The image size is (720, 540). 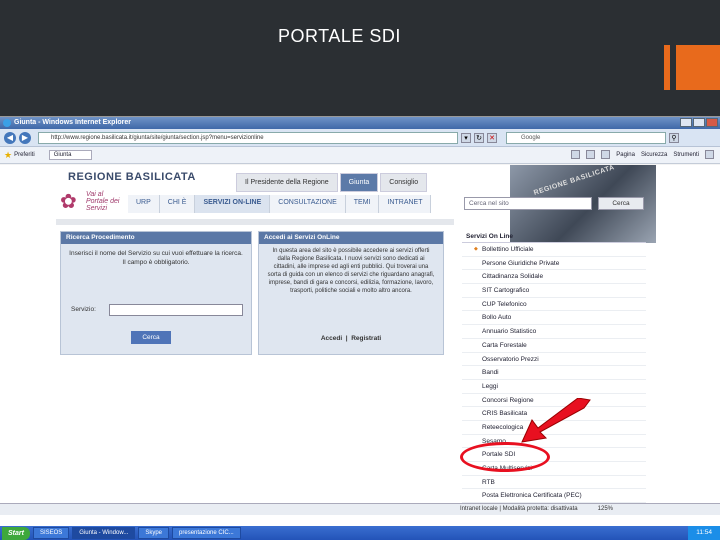 I want to click on nav-servizi-online: SERVIZI ON-LINE, so click(x=233, y=204).